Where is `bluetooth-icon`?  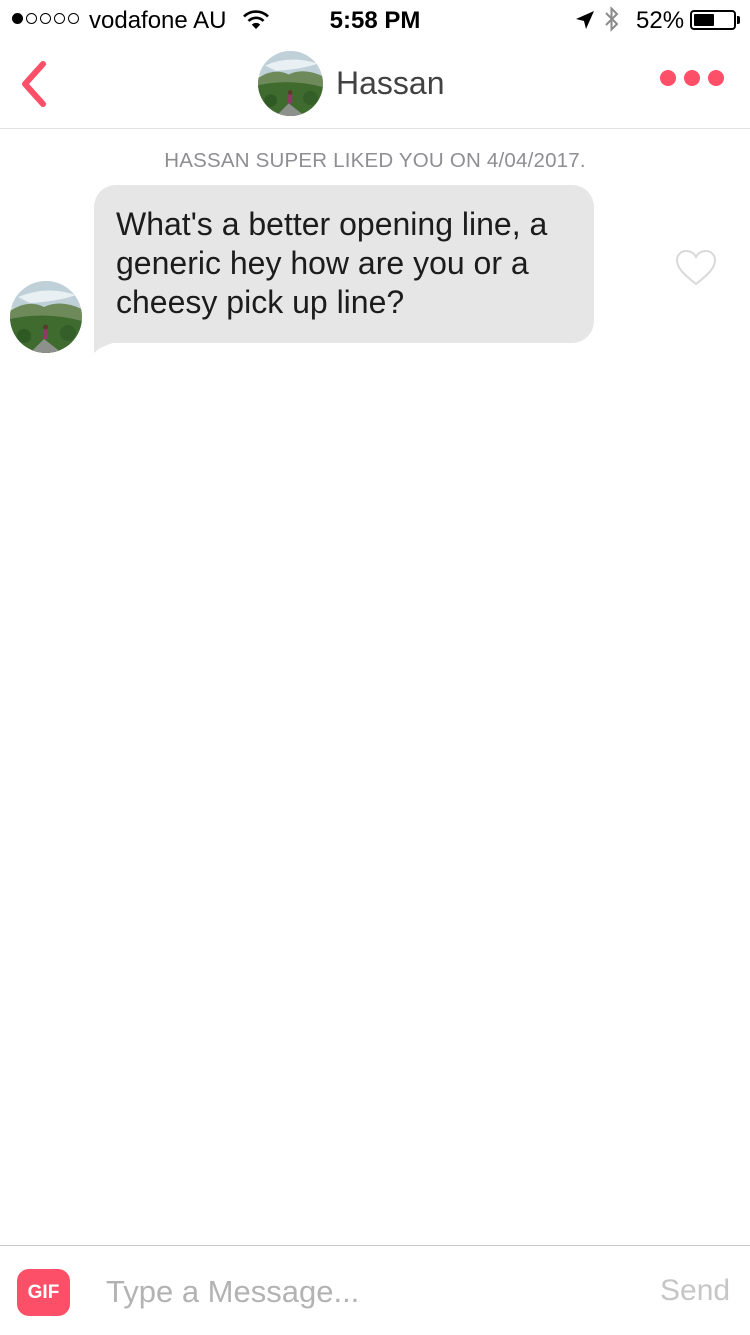 bluetooth-icon is located at coordinates (612, 22).